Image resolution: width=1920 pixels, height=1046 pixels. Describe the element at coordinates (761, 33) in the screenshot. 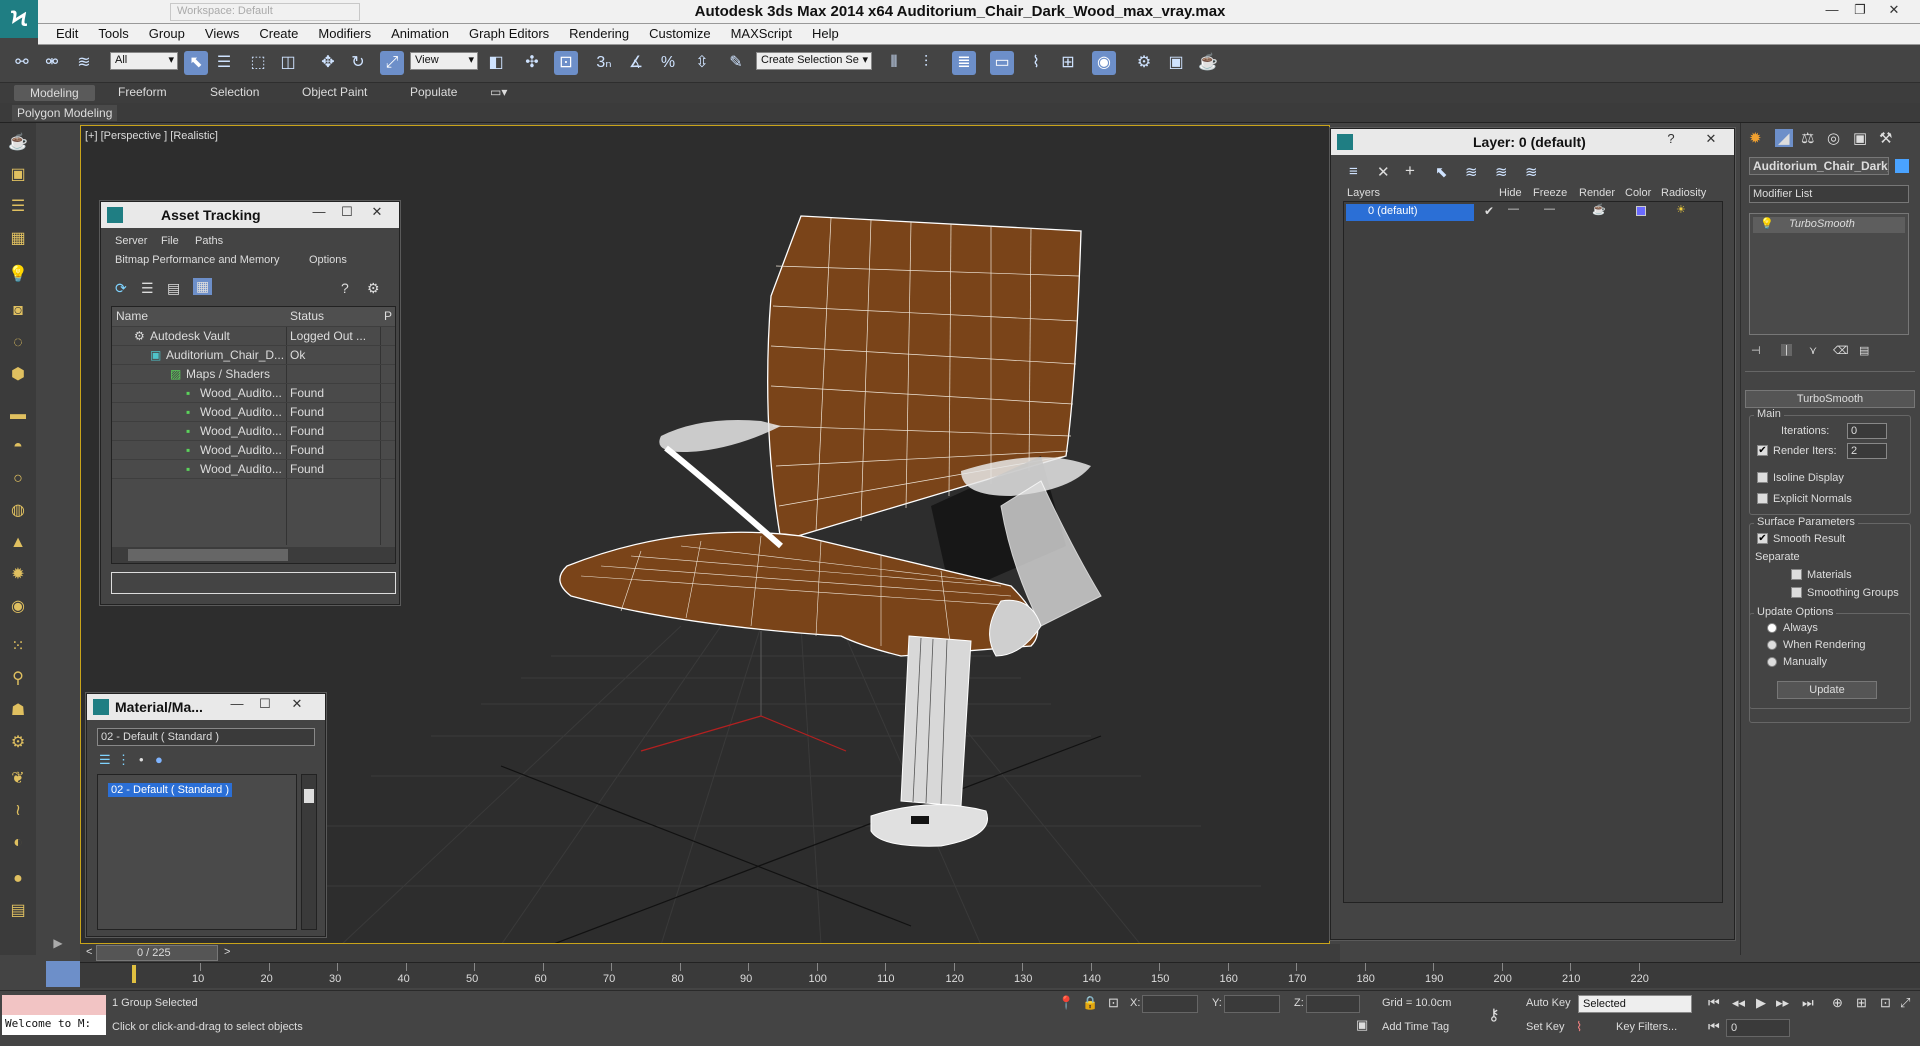

I see `menu-maxscript: MAXScript` at that location.